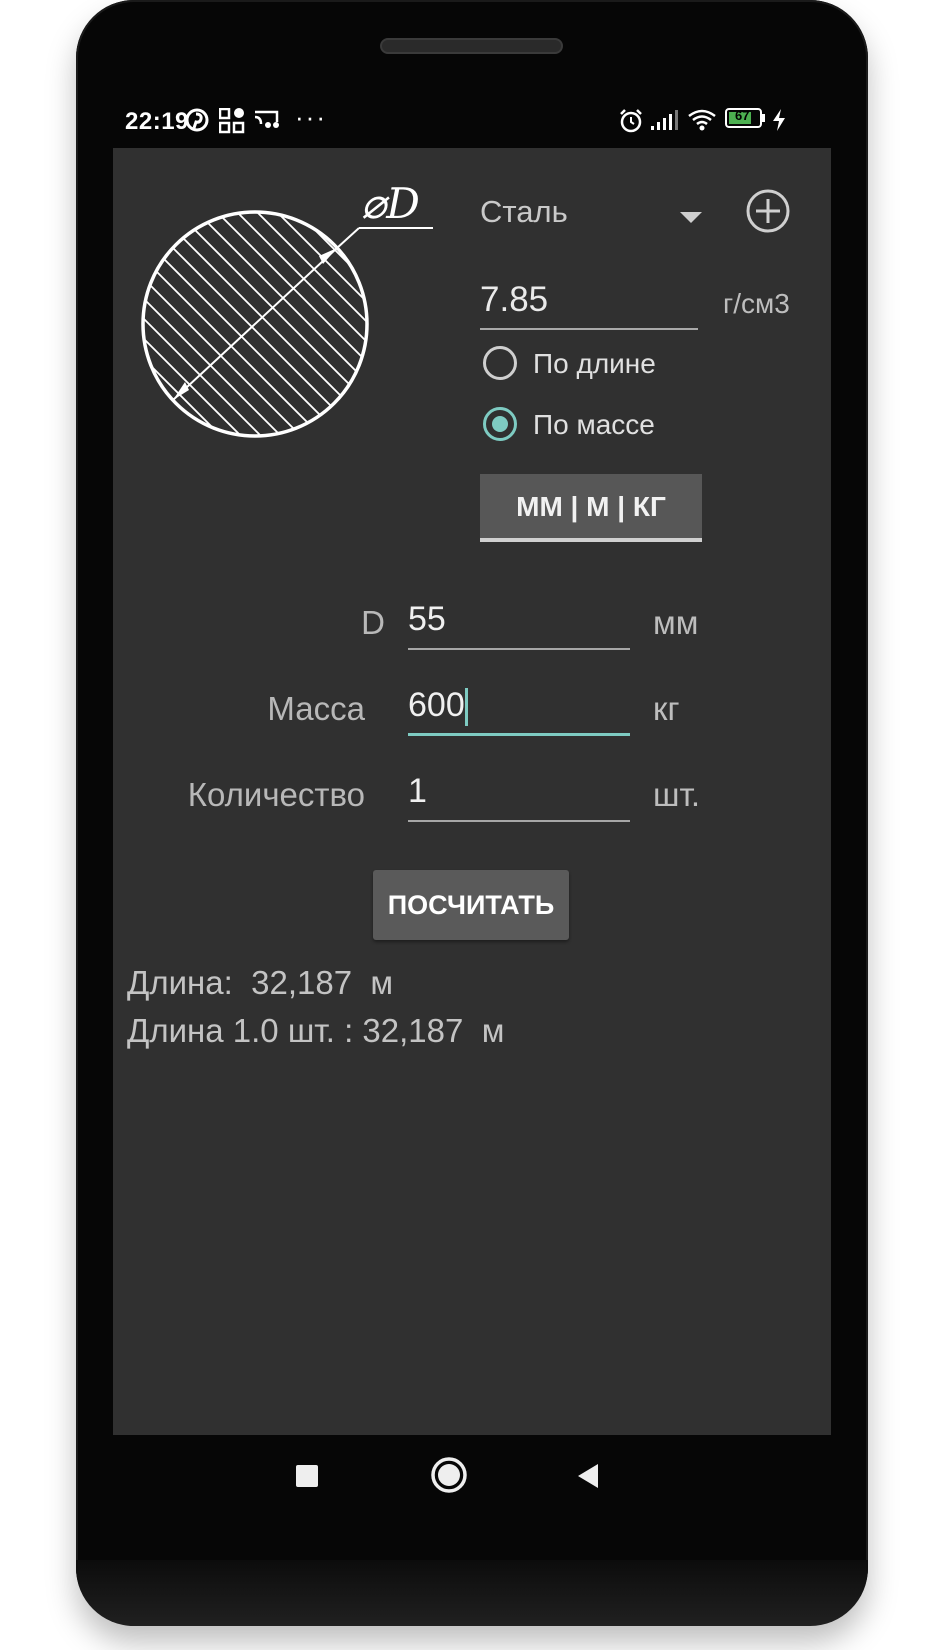 The image size is (945, 1650). What do you see at coordinates (373, 622) in the screenshot?
I see `d-label: D` at bounding box center [373, 622].